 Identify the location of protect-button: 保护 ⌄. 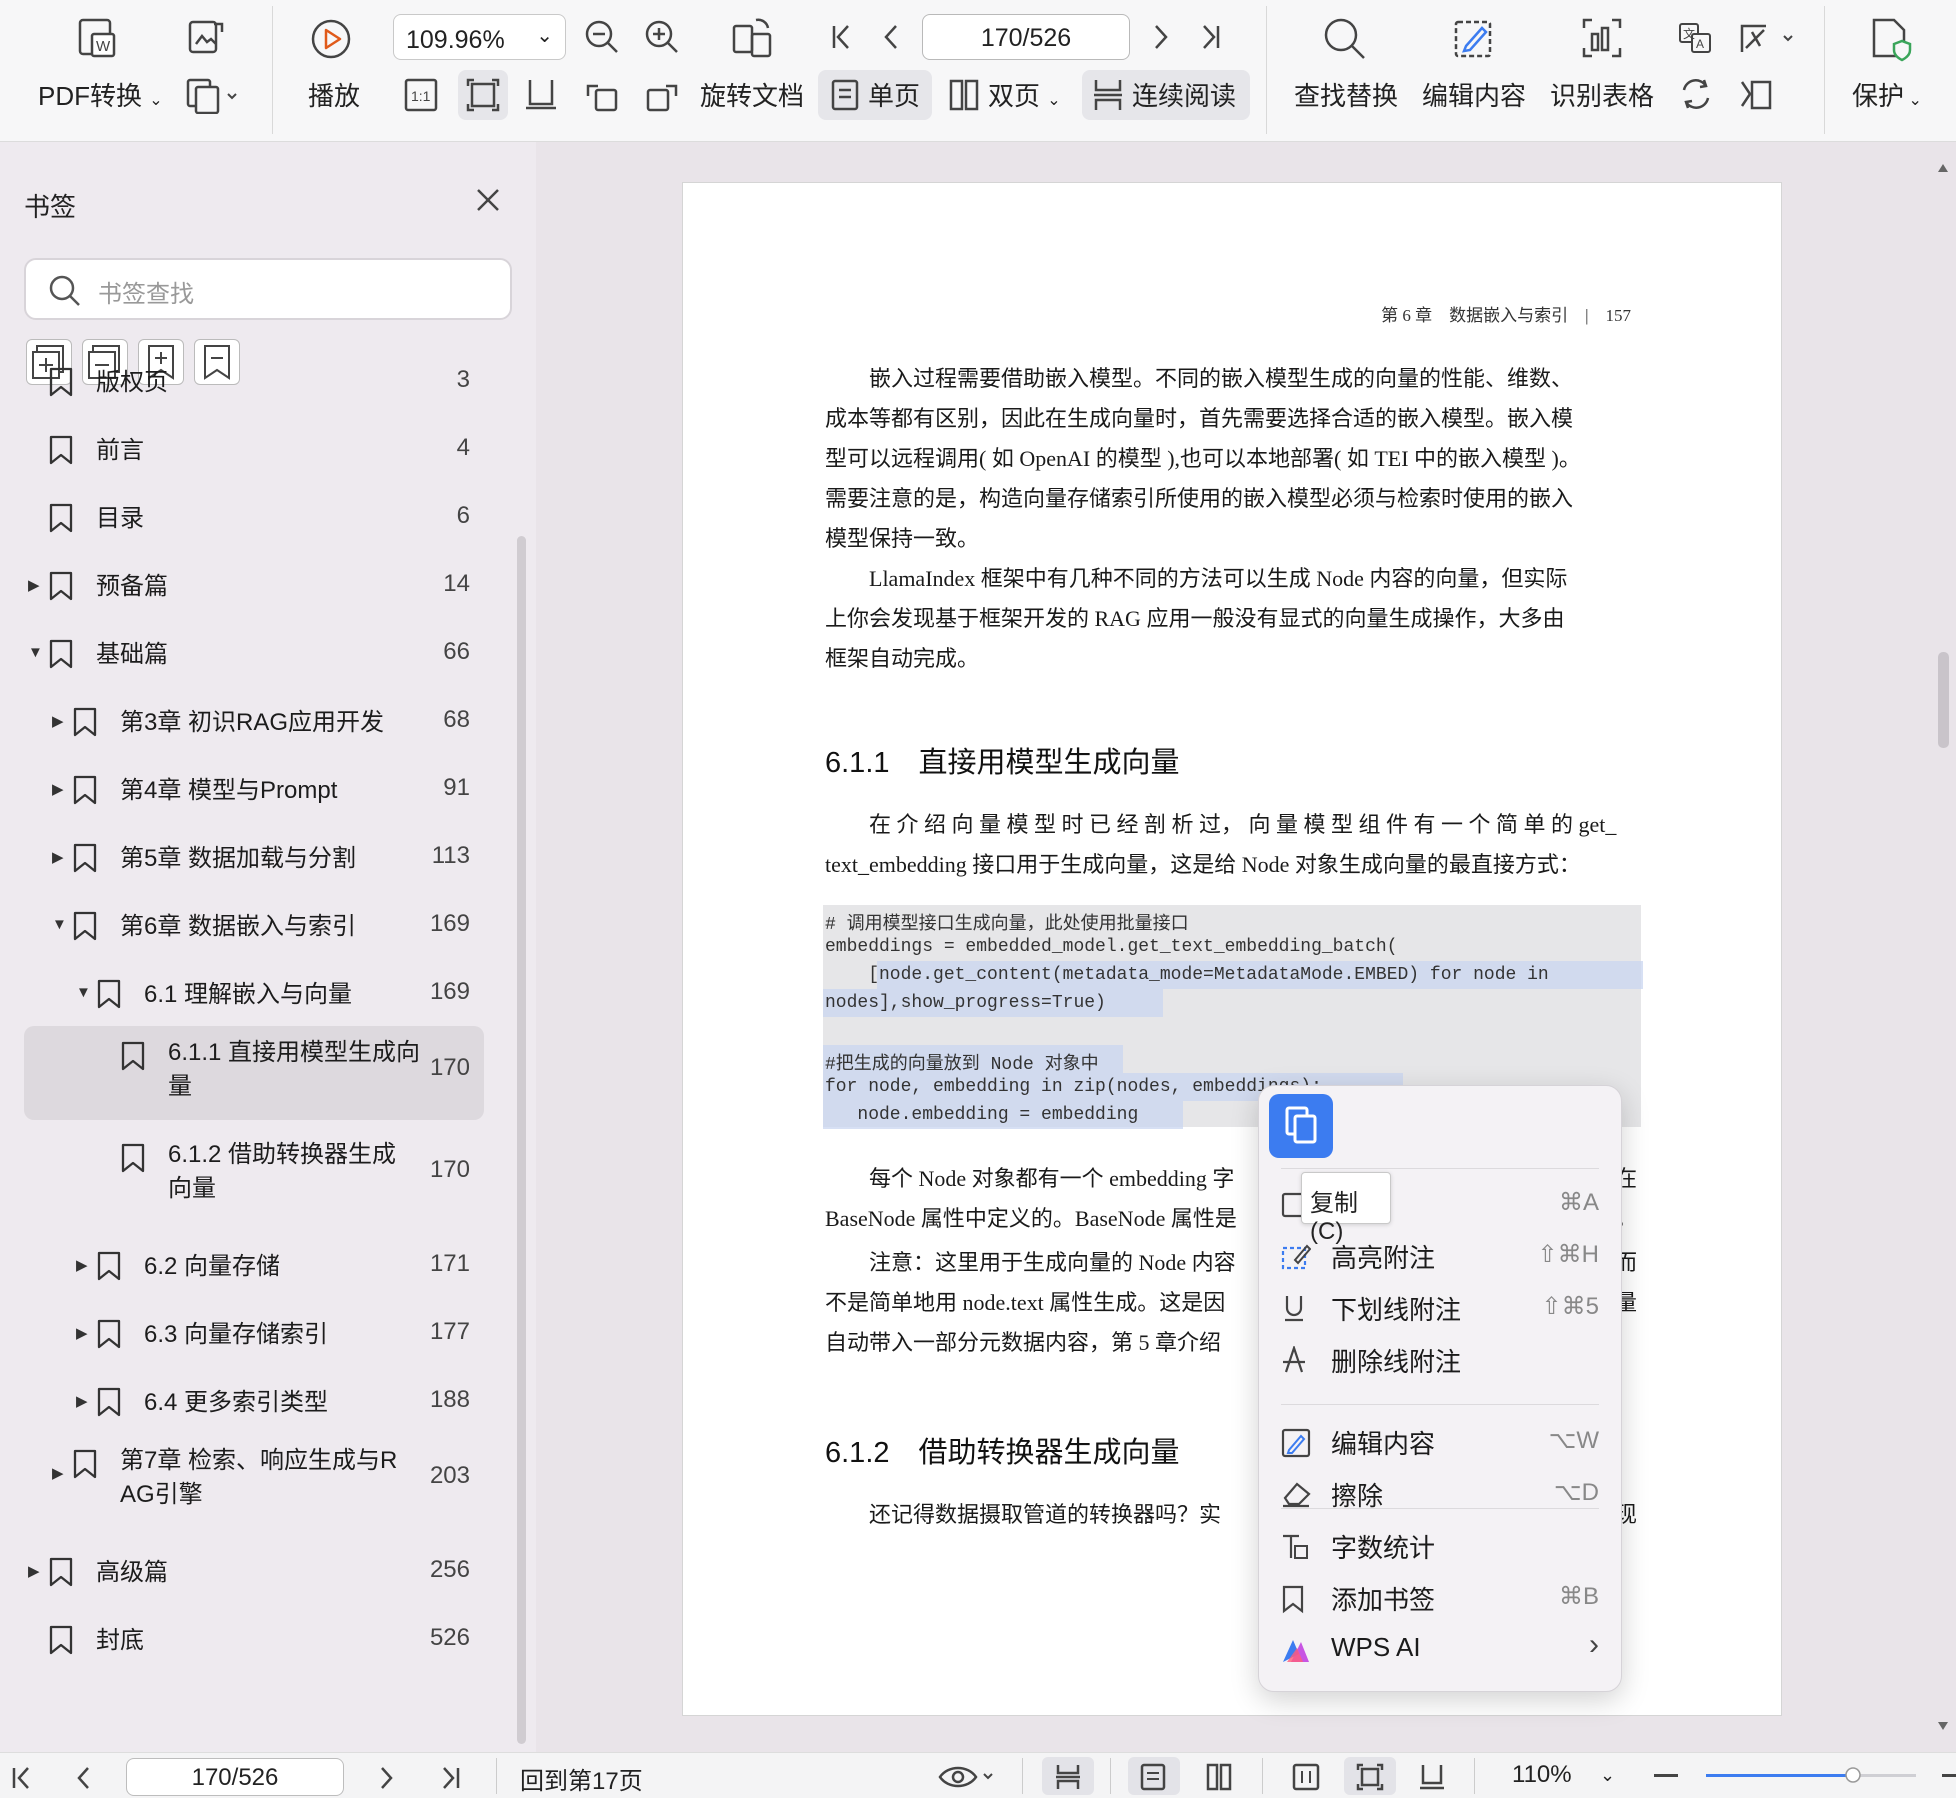
(1887, 94).